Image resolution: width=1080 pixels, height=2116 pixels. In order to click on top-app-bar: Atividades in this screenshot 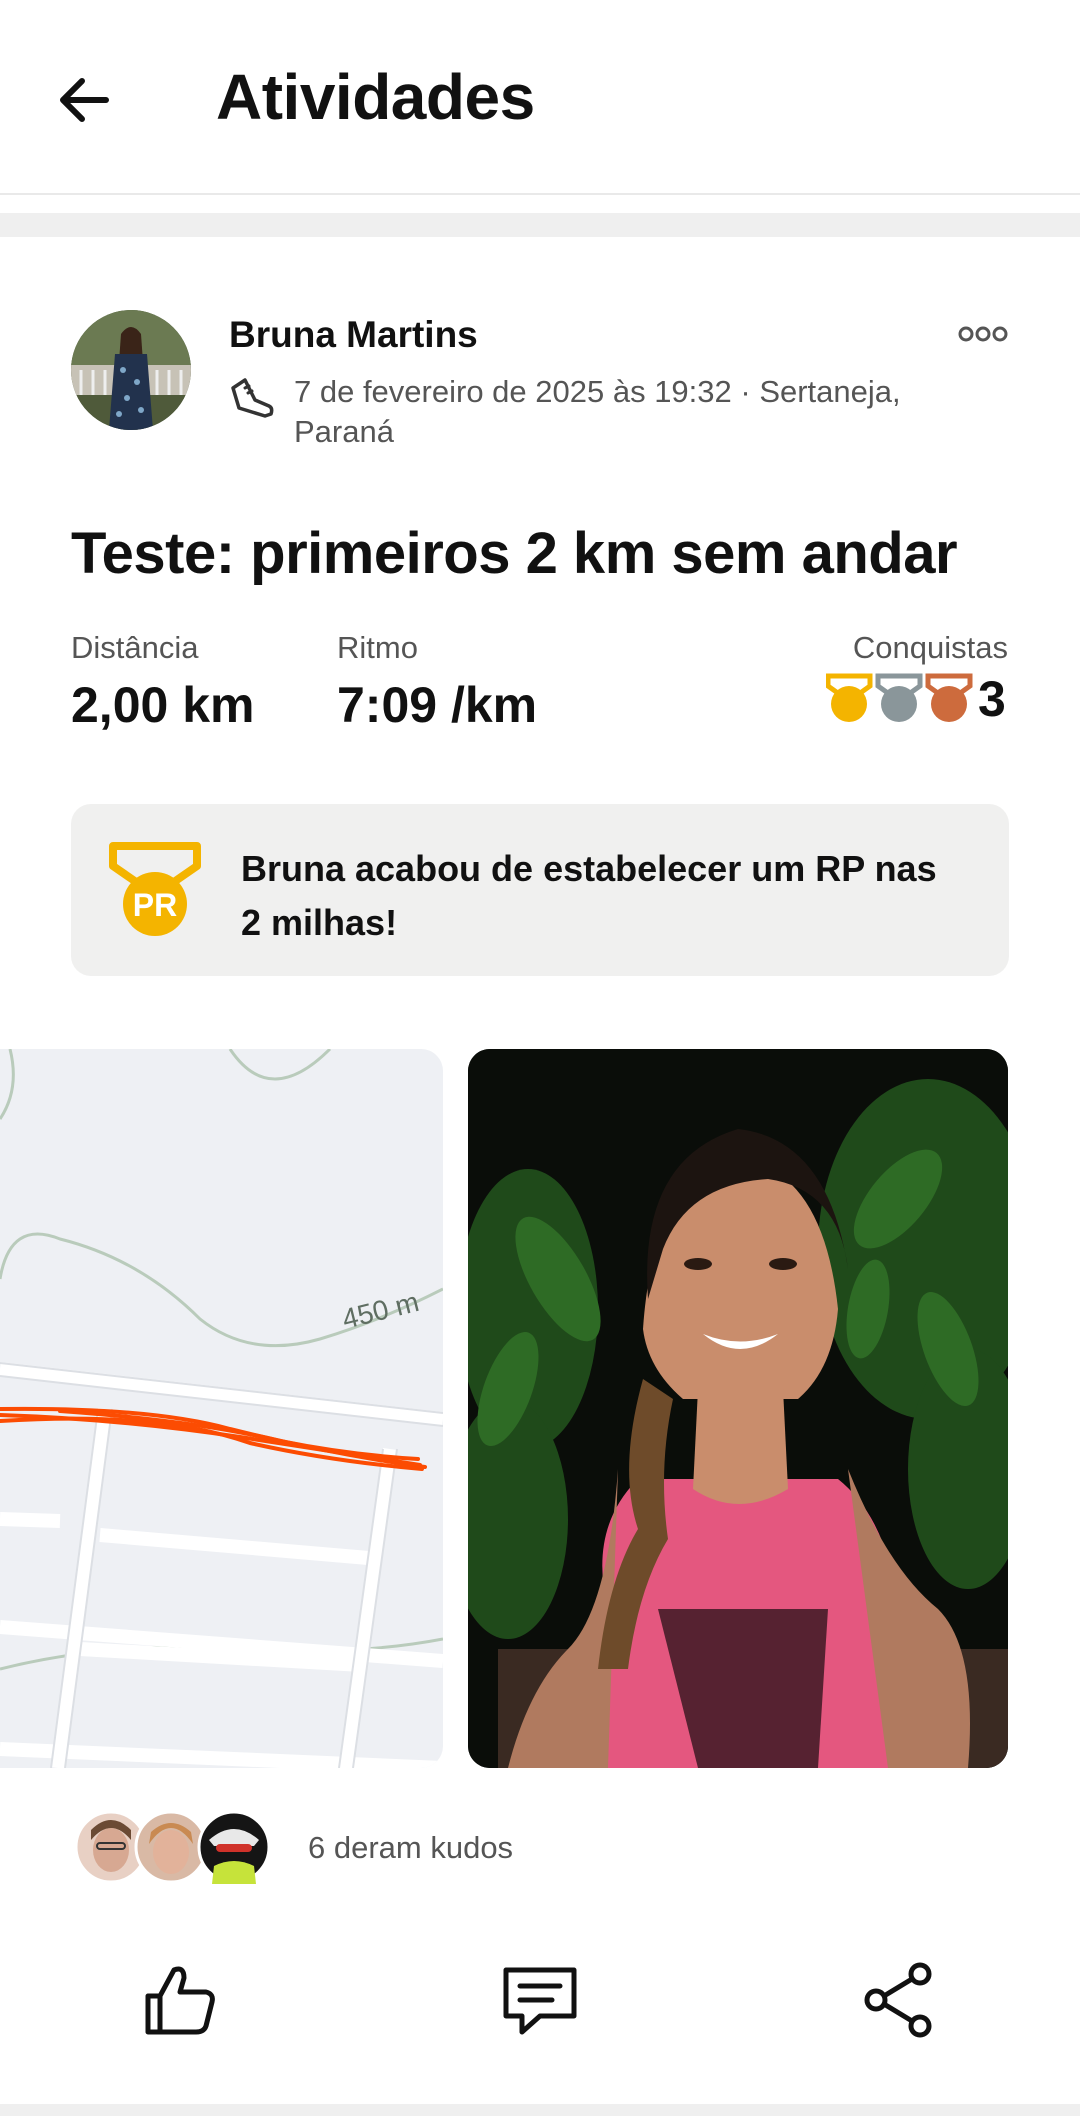, I will do `click(540, 97)`.